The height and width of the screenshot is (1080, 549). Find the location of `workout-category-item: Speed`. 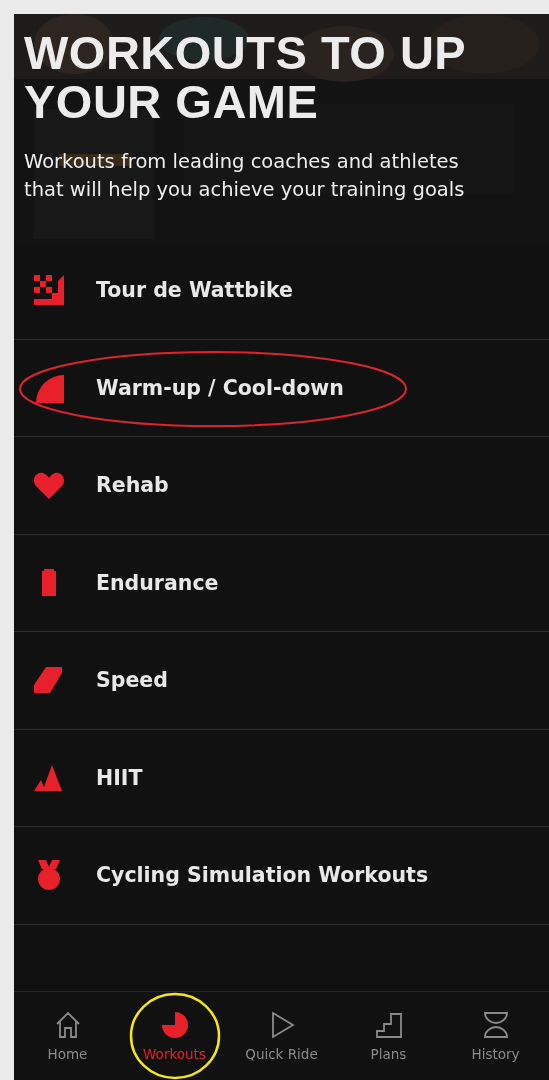

workout-category-item: Speed is located at coordinates (281, 681).